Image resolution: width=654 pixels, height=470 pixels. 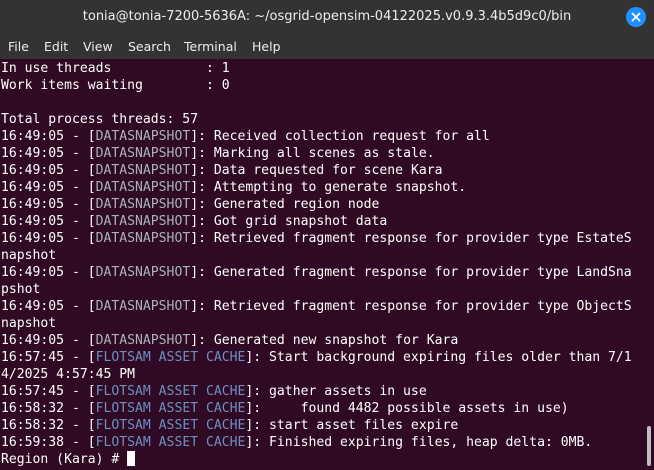 I want to click on terminal-line: In use threads : 1, so click(x=115, y=68).